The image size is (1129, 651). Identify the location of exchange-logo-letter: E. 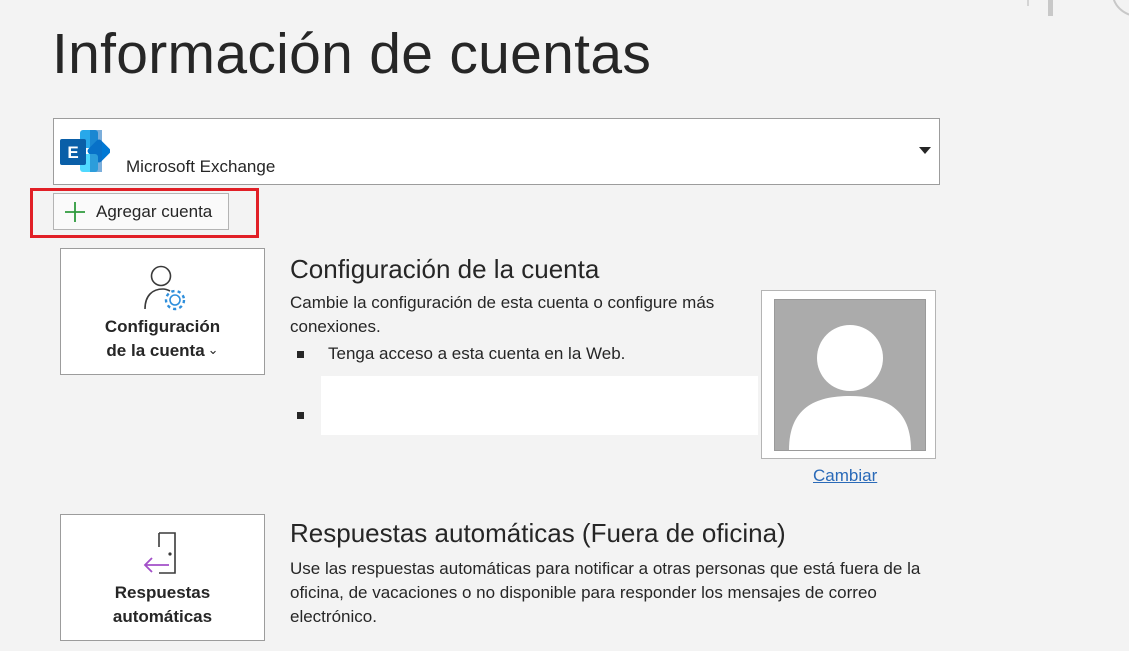
(72, 152).